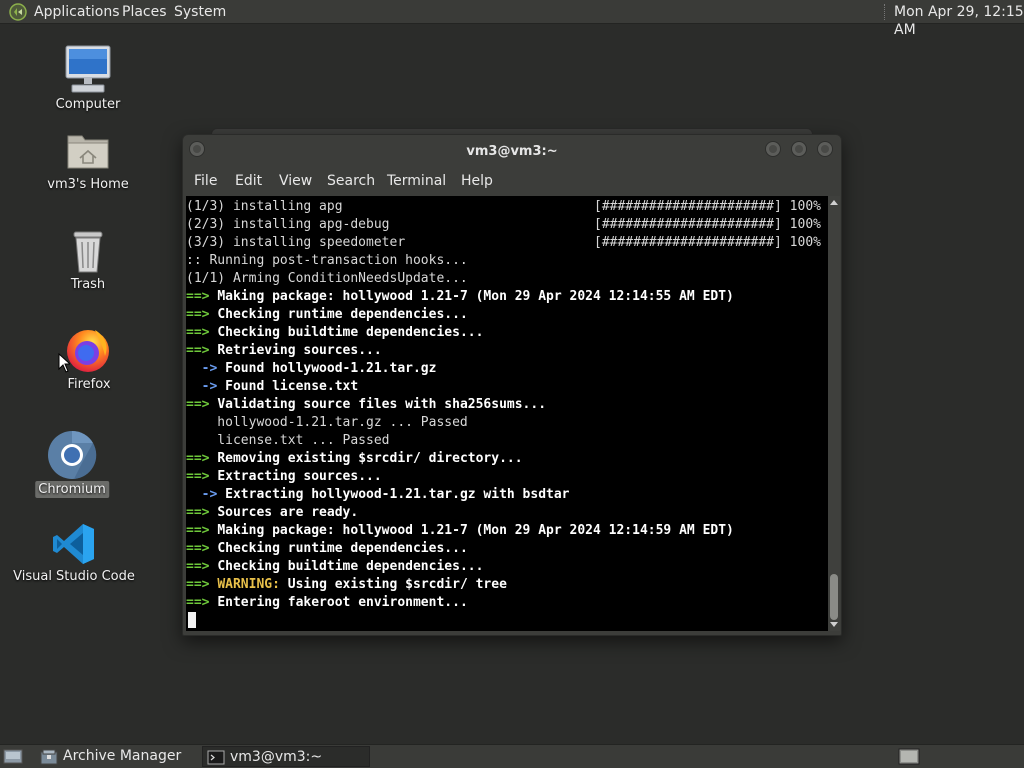  Describe the element at coordinates (327, 422) in the screenshot. I see `terminal-line: hollywood-1.21.tar.gz ... Passed` at that location.